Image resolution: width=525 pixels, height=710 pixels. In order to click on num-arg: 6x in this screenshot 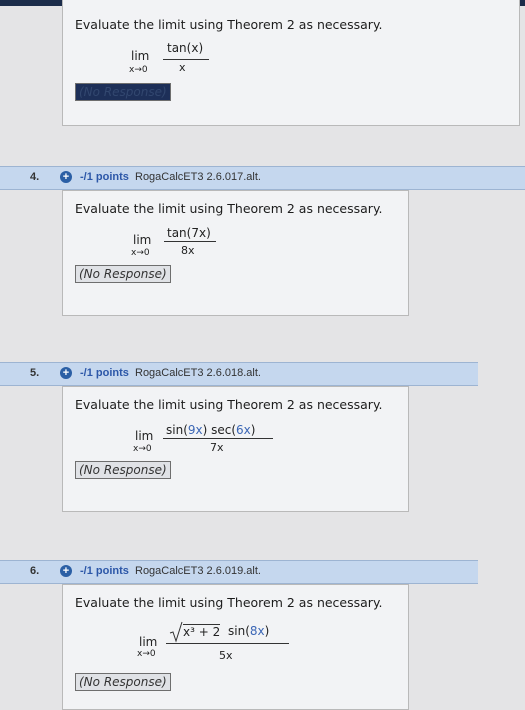, I will do `click(243, 430)`.